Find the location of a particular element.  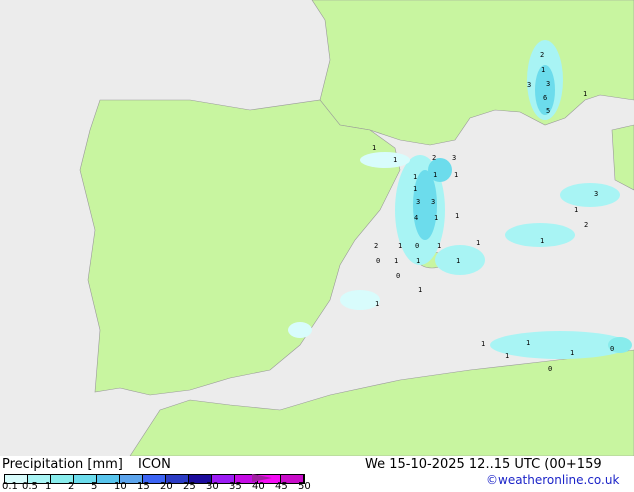

precip-value-label: 6 is located at coordinates (545, 98).